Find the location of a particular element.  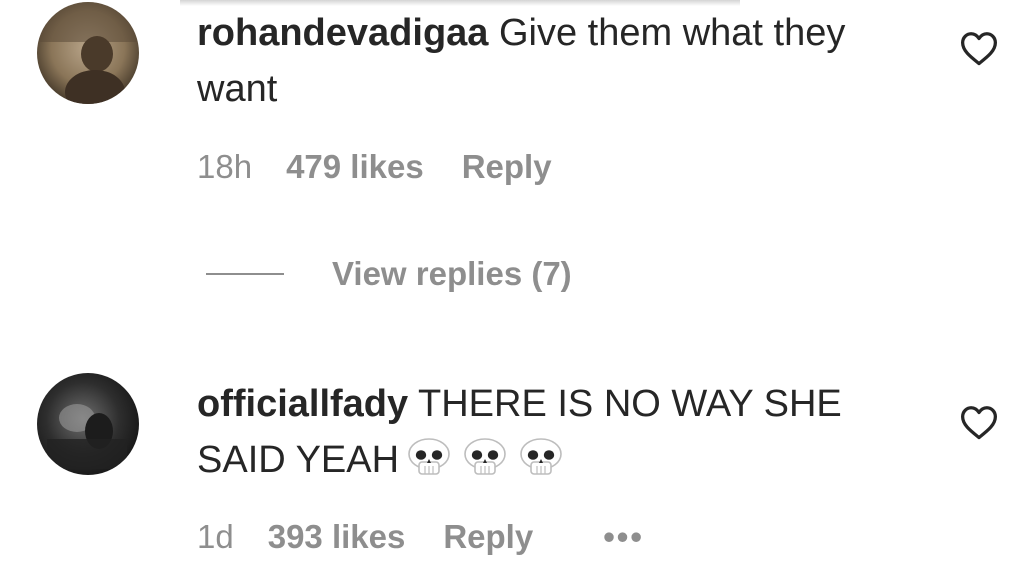

comment-age: 18h is located at coordinates (225, 166).